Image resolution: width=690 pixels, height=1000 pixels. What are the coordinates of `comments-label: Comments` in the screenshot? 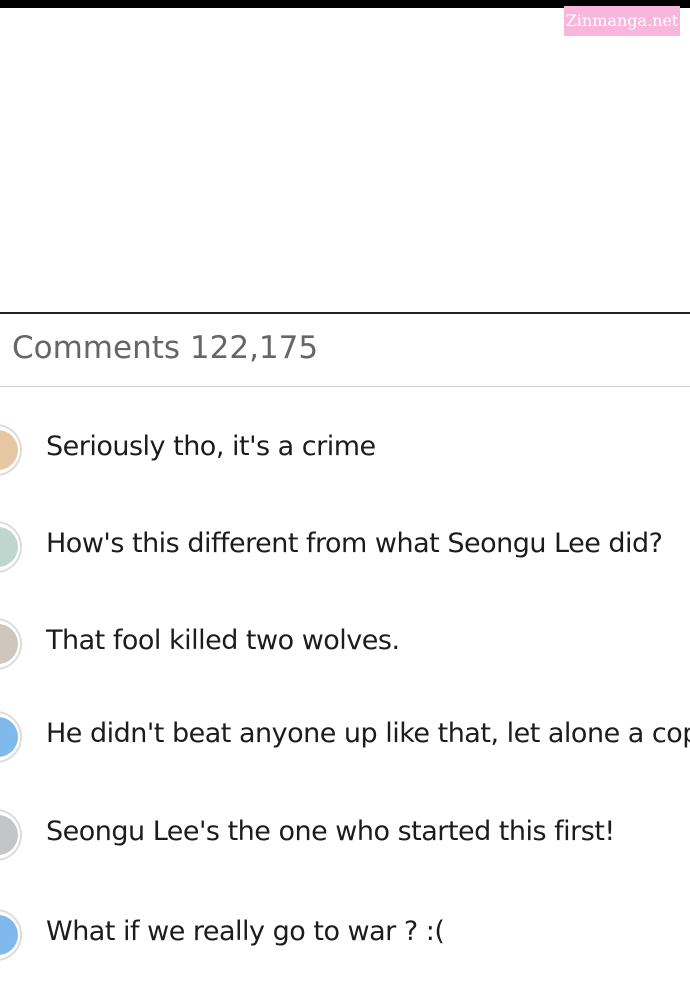 It's located at (96, 348).